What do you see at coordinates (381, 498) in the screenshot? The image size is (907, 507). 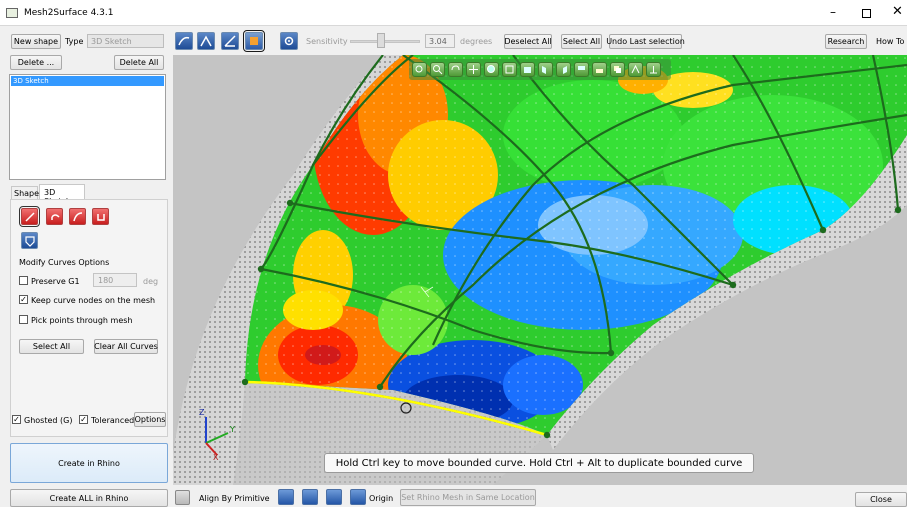 I see `origin-label: Origin` at bounding box center [381, 498].